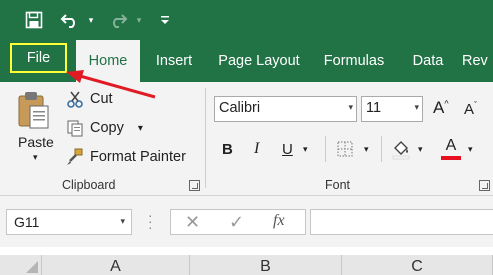 This screenshot has width=493, height=275. I want to click on font-launcher-icon, so click(484, 185).